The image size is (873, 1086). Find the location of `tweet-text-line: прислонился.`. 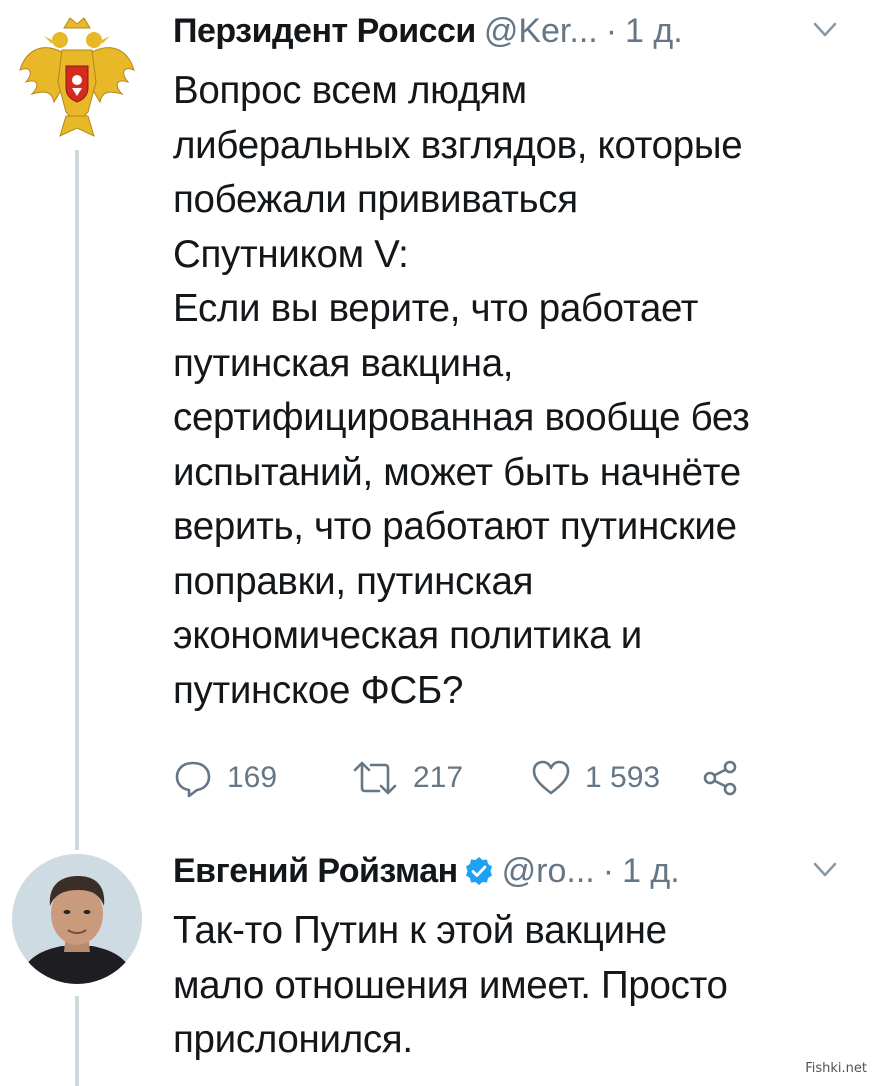

tweet-text-line: прислонился. is located at coordinates (293, 1039).